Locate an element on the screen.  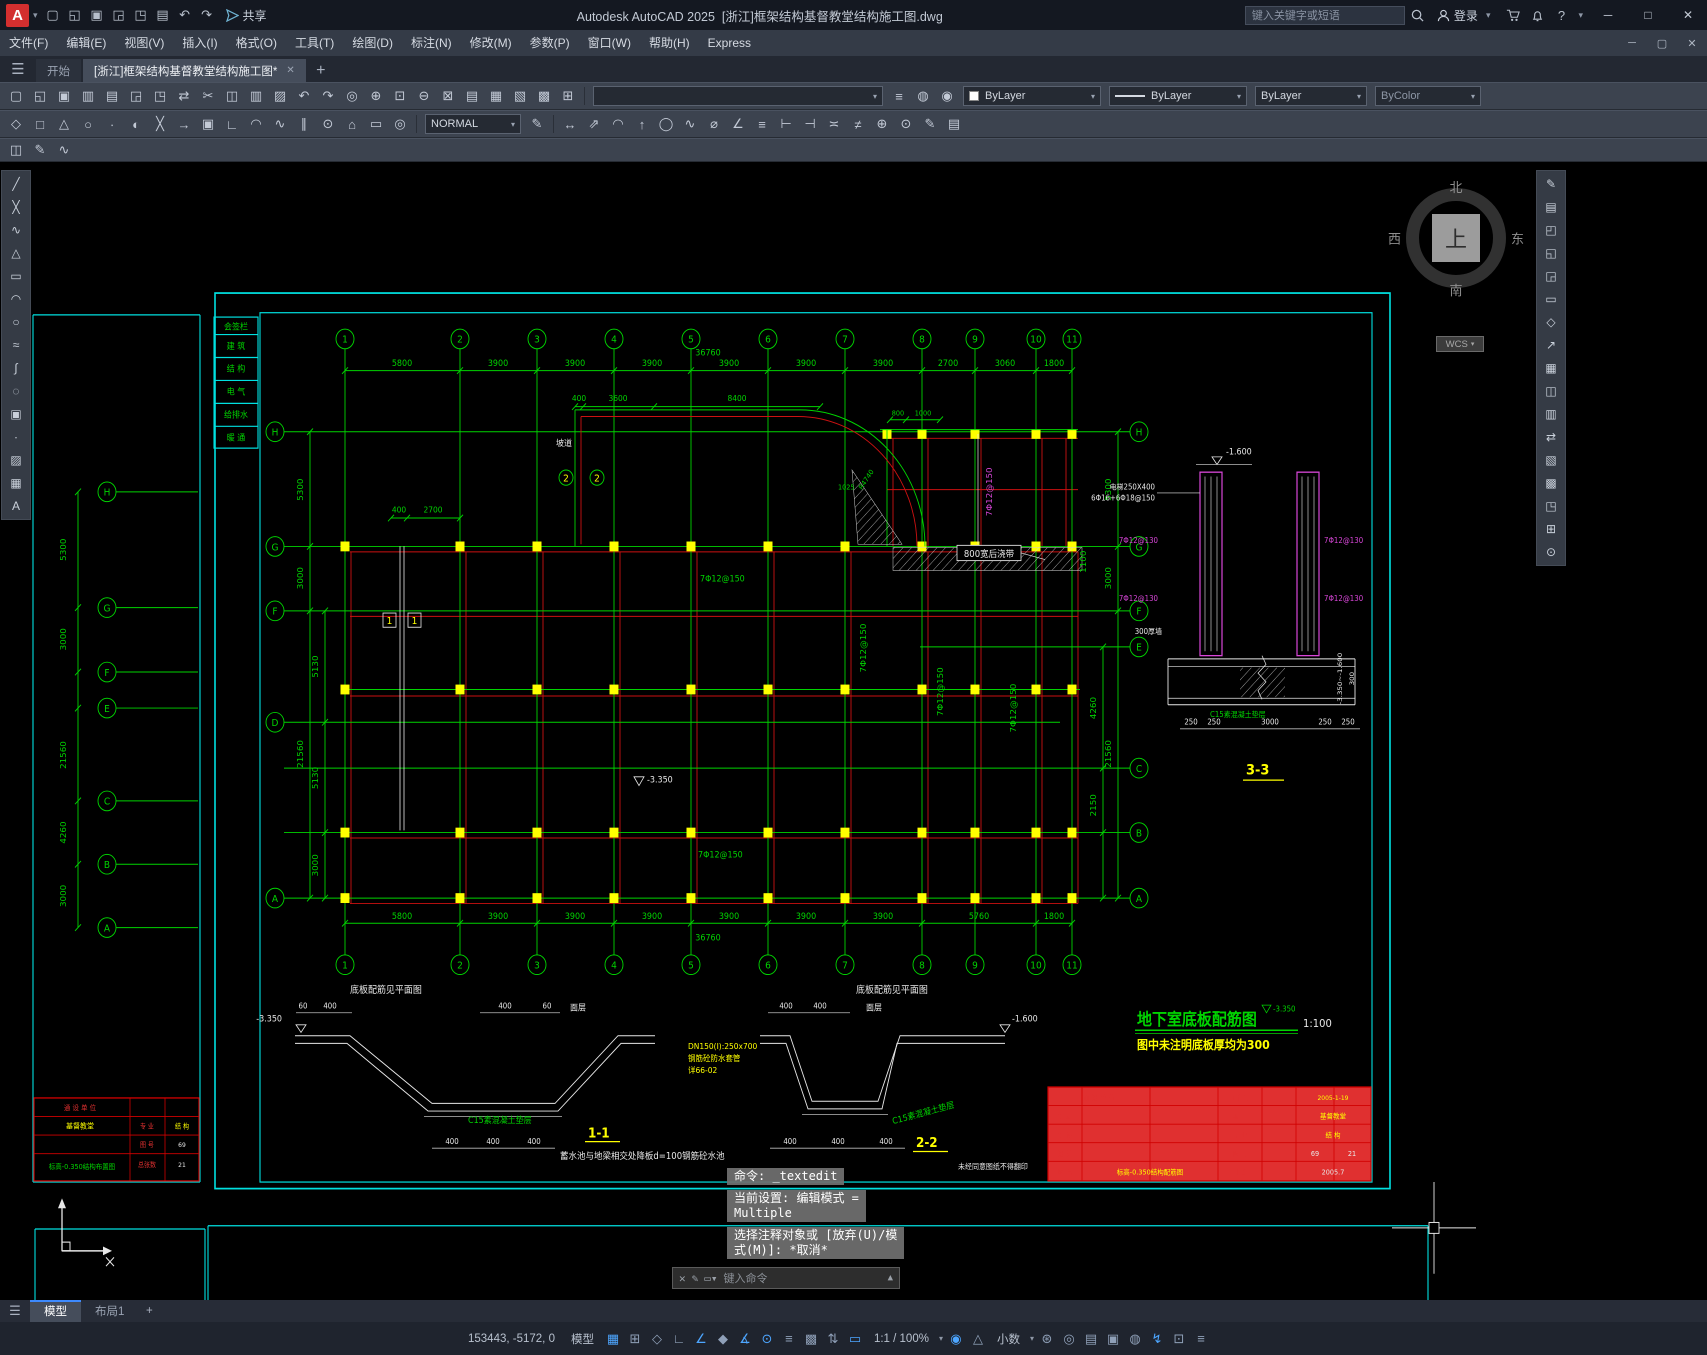
command-close-icon: ✕ is located at coordinates (682, 1278).